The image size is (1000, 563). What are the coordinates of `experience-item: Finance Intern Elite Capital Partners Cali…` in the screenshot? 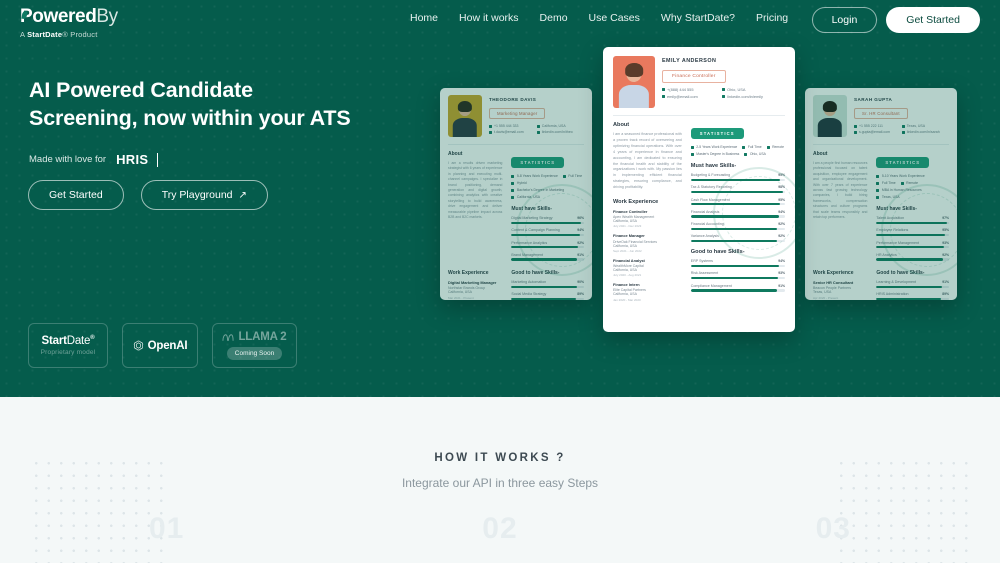 It's located at (629, 292).